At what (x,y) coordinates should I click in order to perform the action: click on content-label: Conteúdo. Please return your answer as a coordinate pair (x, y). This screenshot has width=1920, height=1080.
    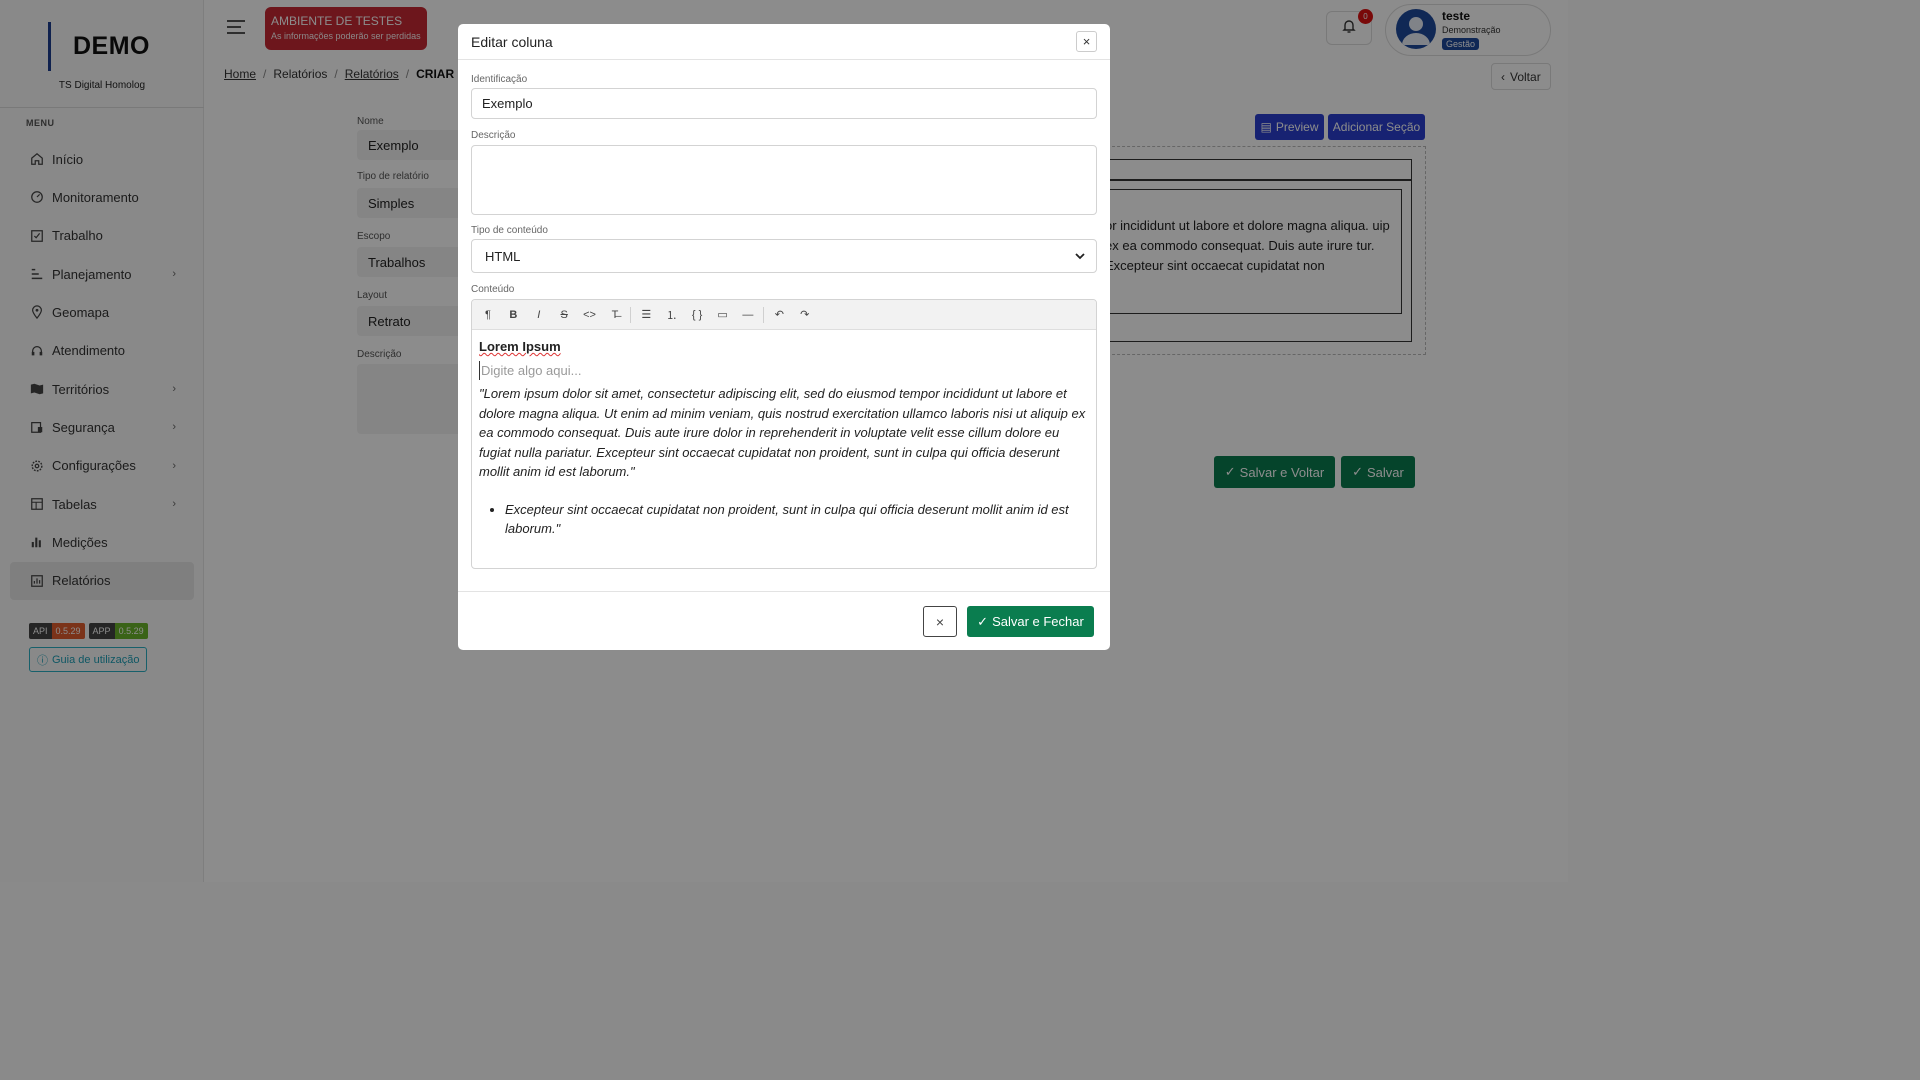
    Looking at the image, I should click on (493, 289).